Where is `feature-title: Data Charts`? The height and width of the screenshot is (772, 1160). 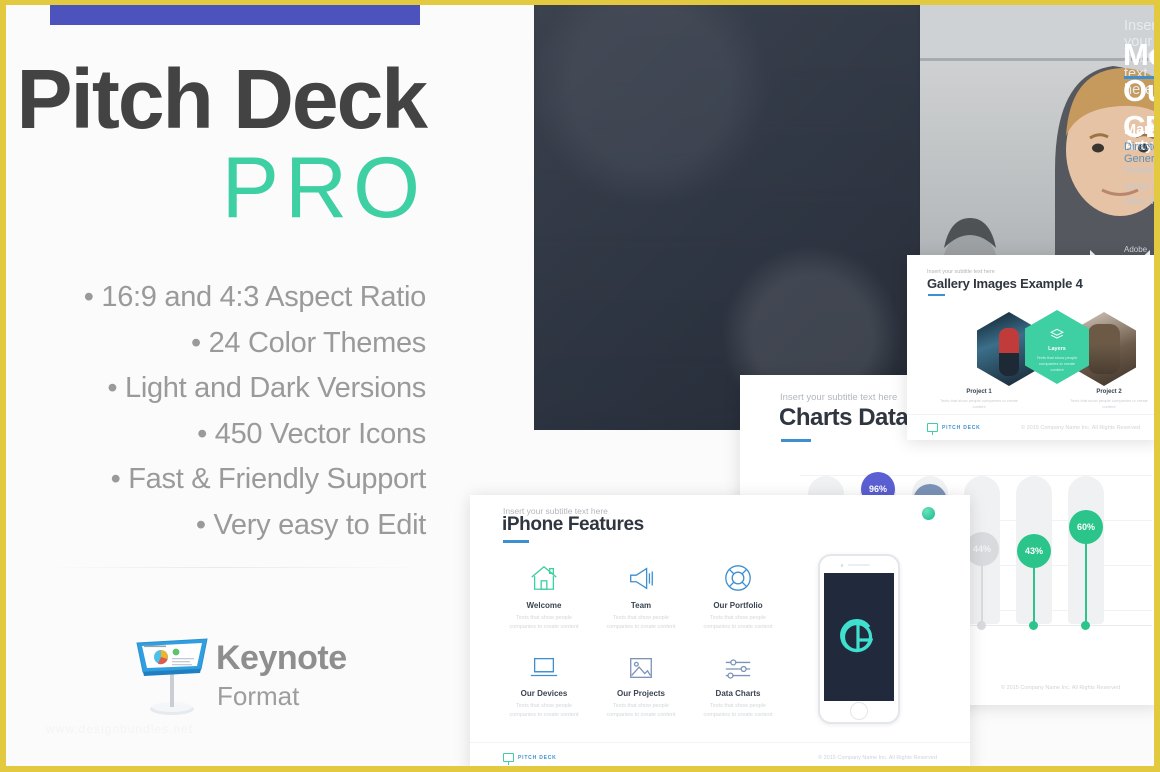 feature-title: Data Charts is located at coordinates (738, 693).